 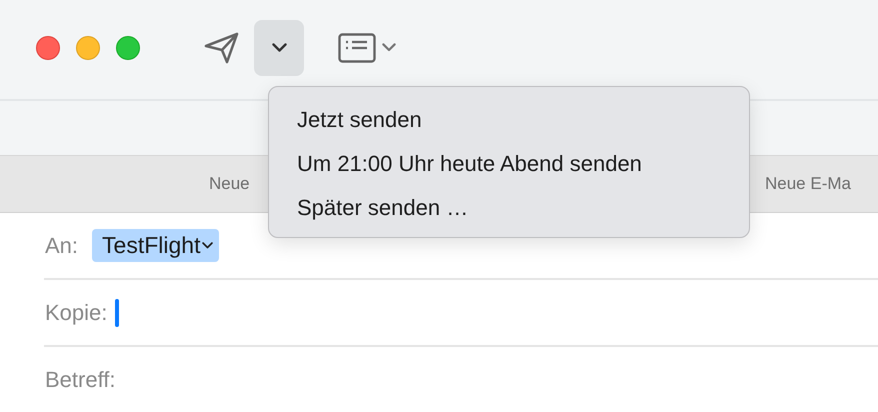 I want to click on field-label: An:, so click(x=61, y=245).